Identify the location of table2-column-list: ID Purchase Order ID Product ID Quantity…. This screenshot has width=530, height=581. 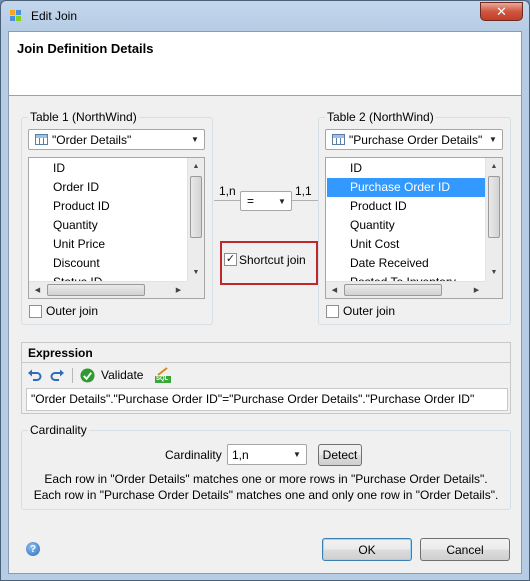
(414, 228).